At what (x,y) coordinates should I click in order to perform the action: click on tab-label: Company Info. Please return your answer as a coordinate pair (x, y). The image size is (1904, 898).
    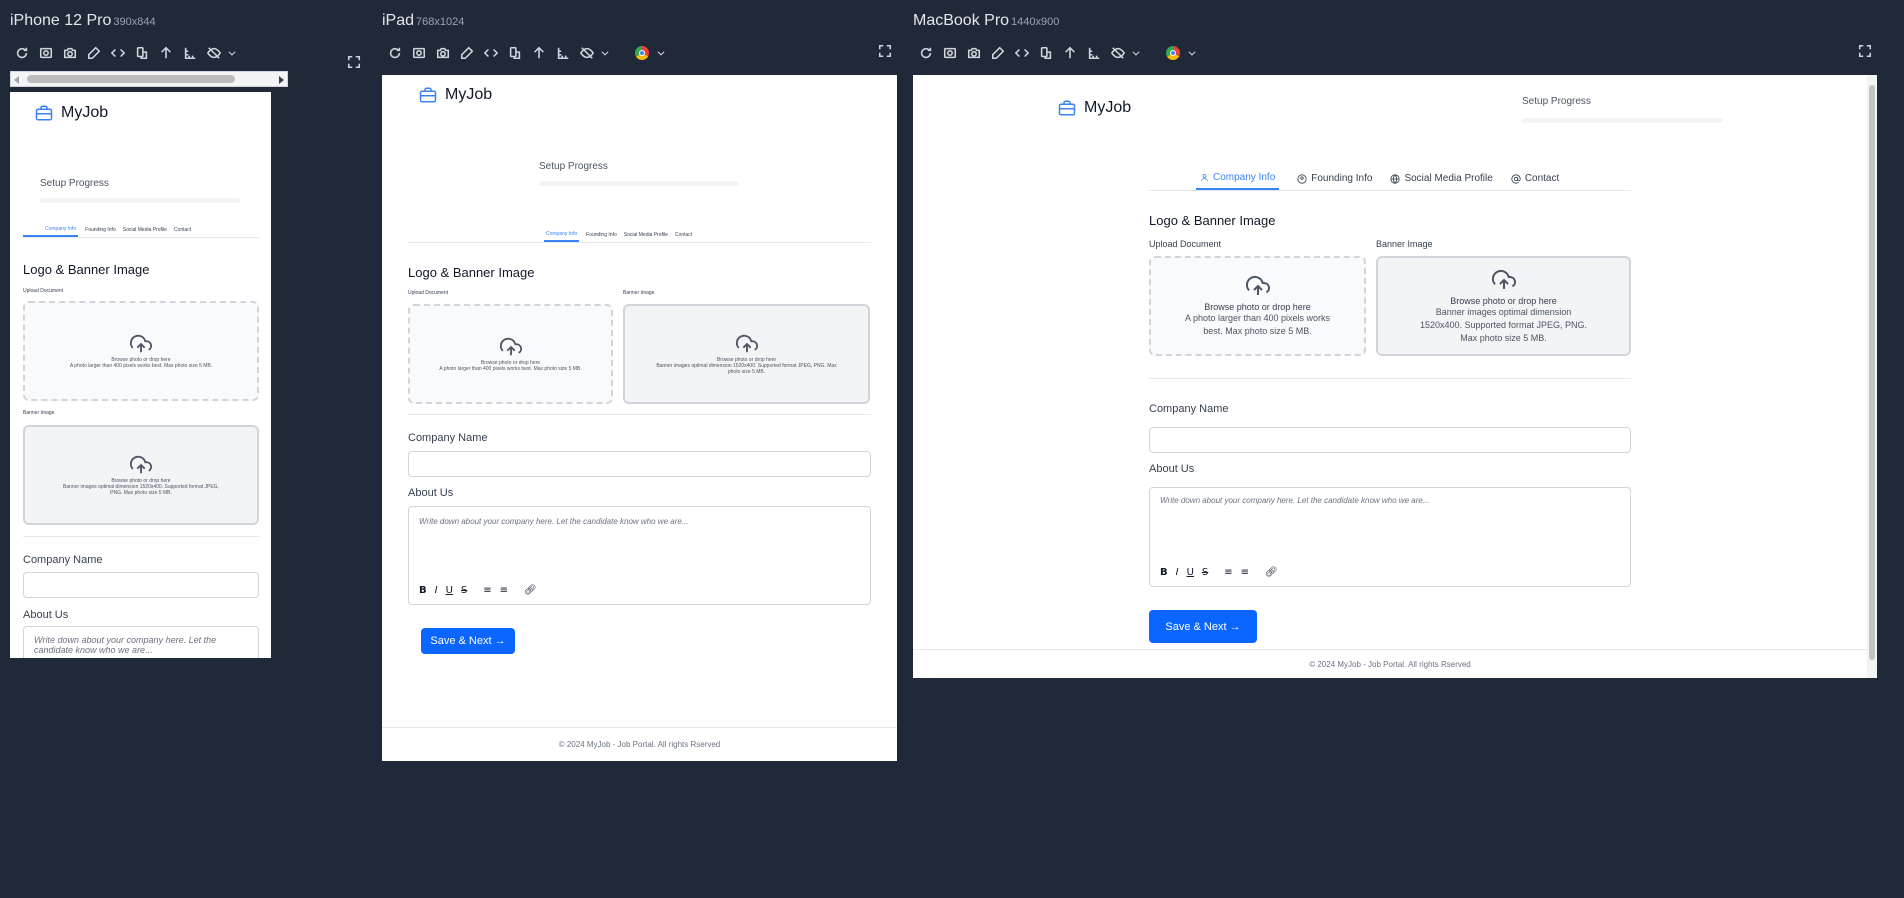
    Looking at the image, I should click on (1244, 177).